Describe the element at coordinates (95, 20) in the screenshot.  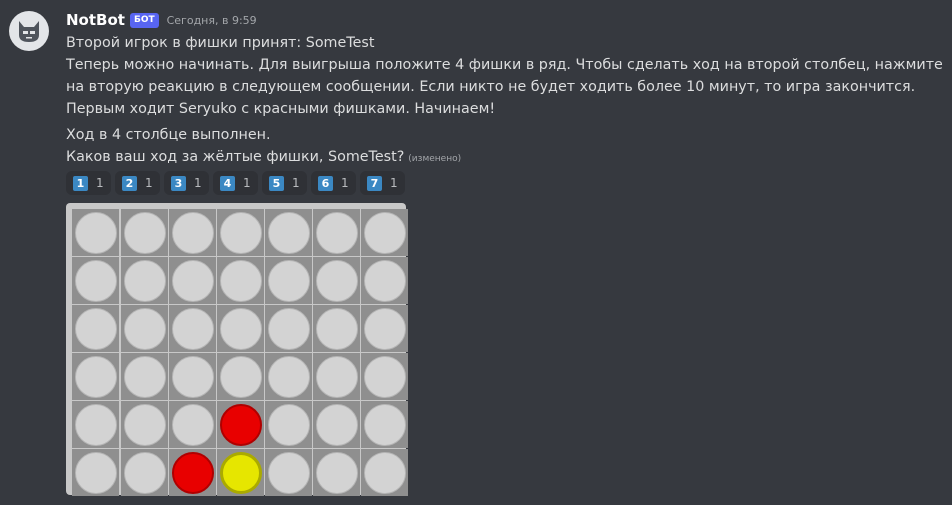
I see `author-name: NotBot` at that location.